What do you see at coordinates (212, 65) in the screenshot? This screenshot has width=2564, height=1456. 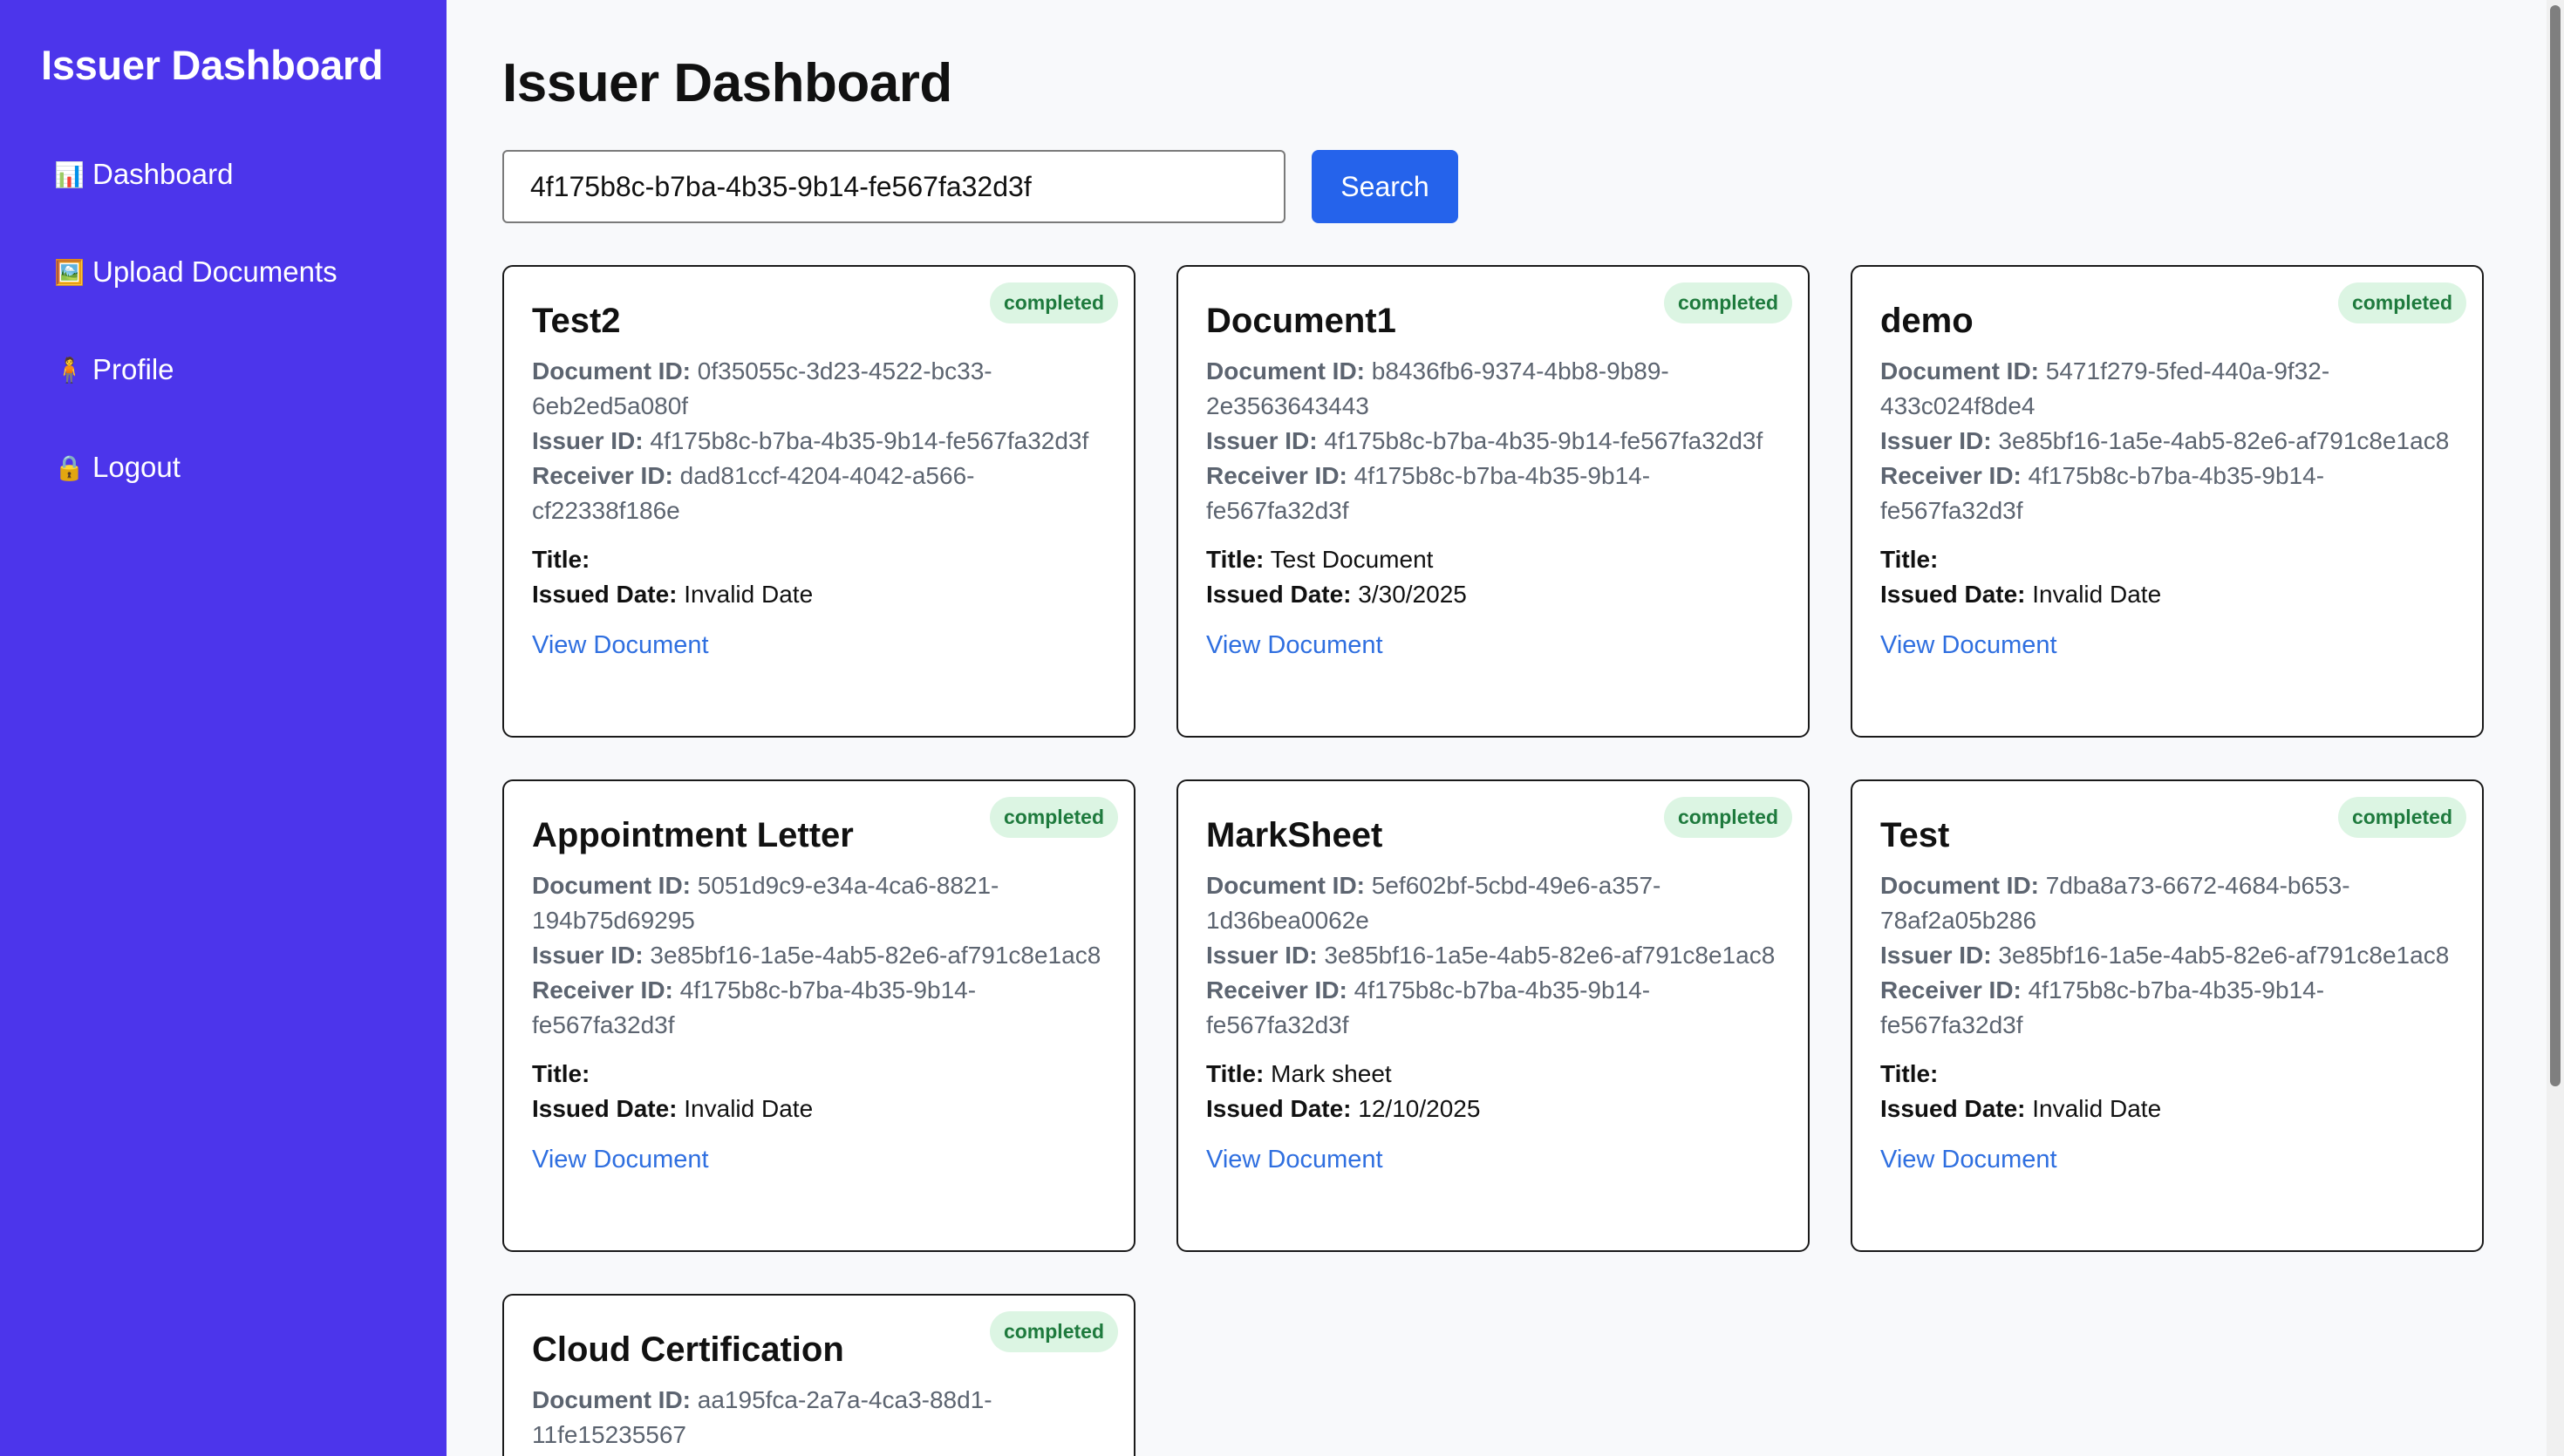 I see `sidebar-brand: Issuer Dashboard` at bounding box center [212, 65].